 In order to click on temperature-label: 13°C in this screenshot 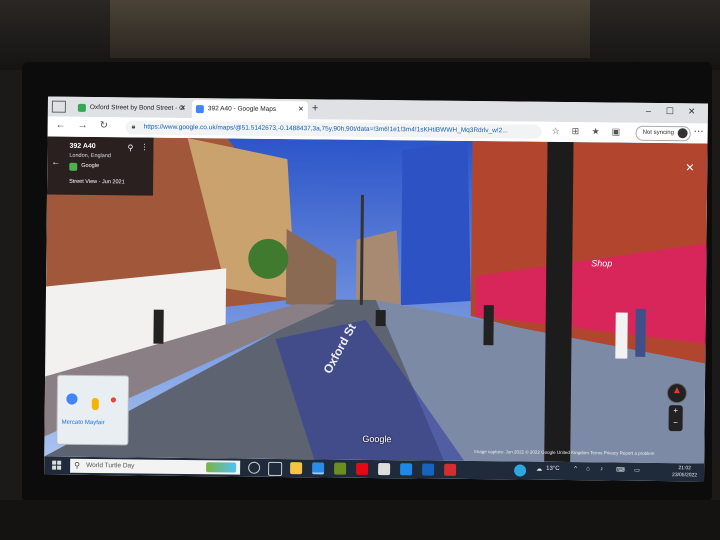, I will do `click(552, 469)`.